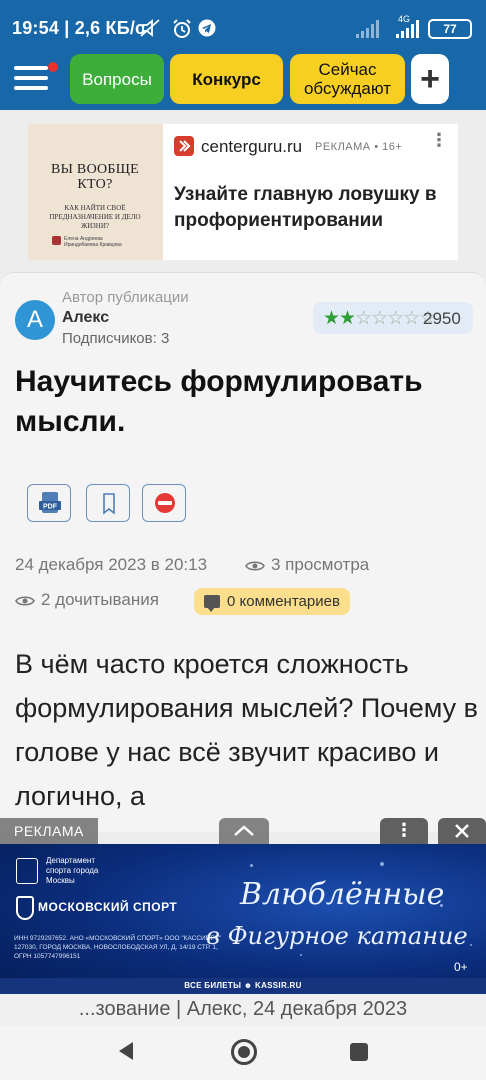 The image size is (486, 1080). Describe the element at coordinates (339, 318) in the screenshot. I see `star-filled-icon: ★★` at that location.